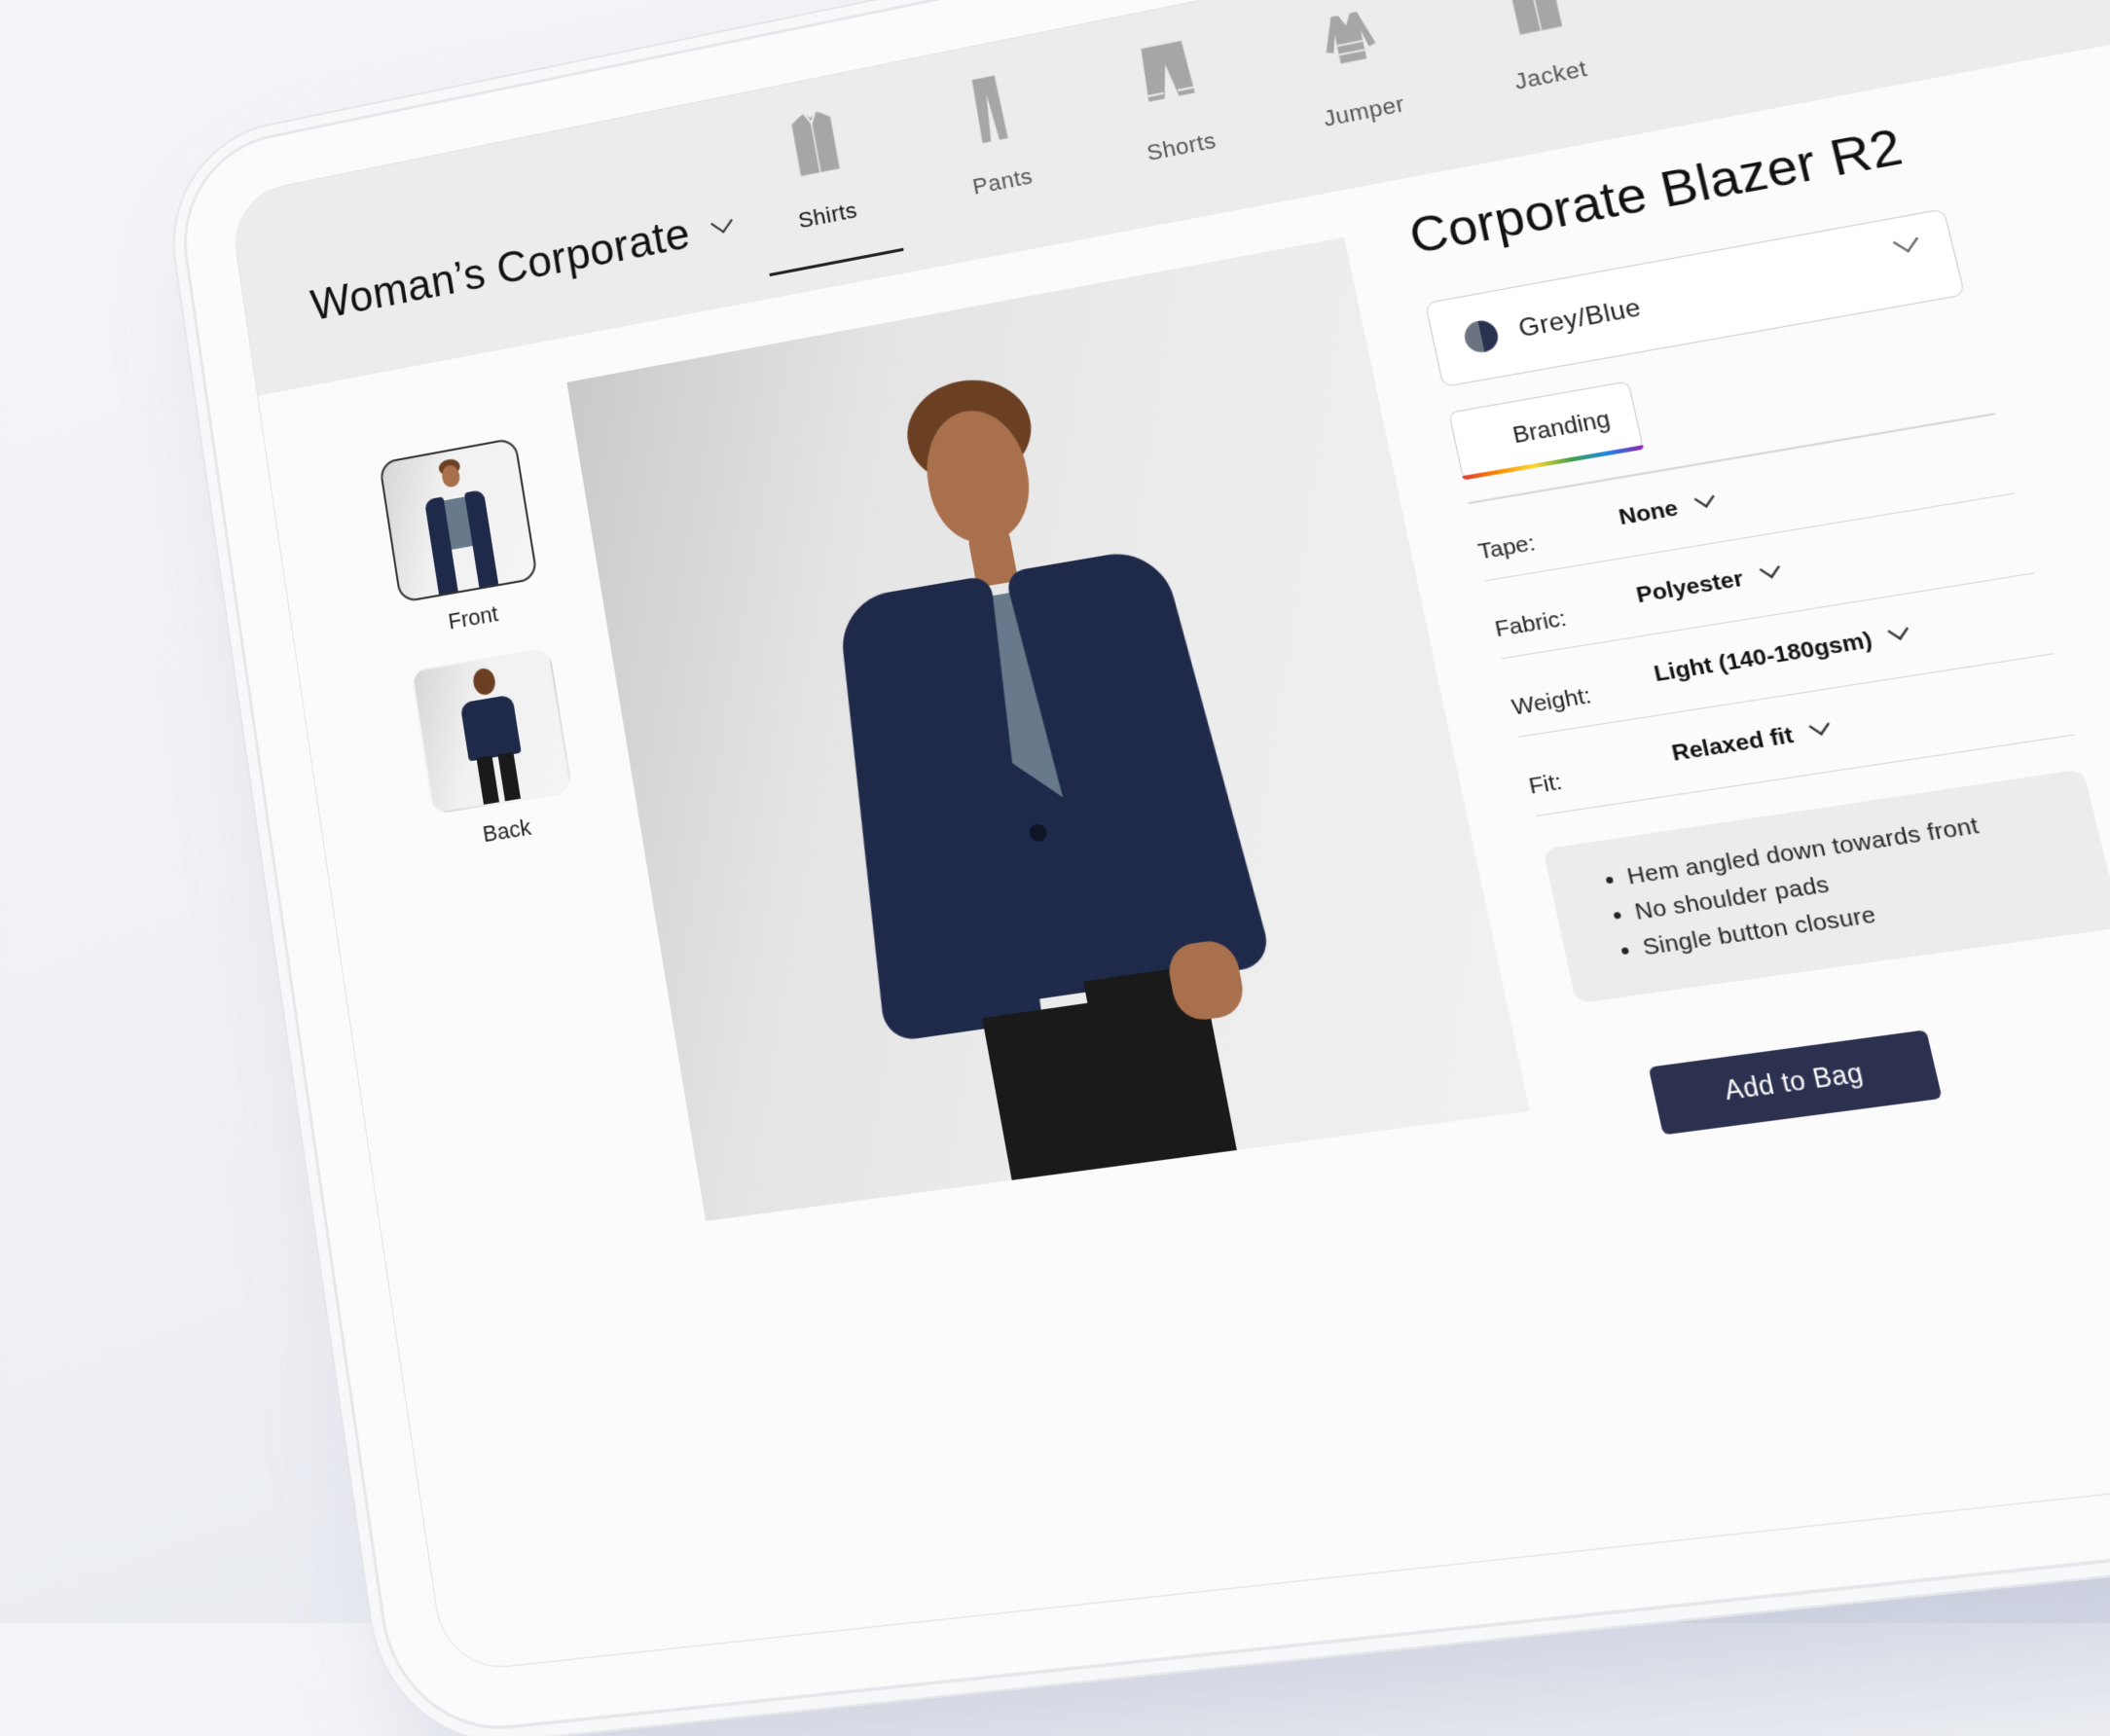 The width and height of the screenshot is (2110, 1736). Describe the element at coordinates (501, 270) in the screenshot. I see `collection-label: Woman’s Corporate` at that location.